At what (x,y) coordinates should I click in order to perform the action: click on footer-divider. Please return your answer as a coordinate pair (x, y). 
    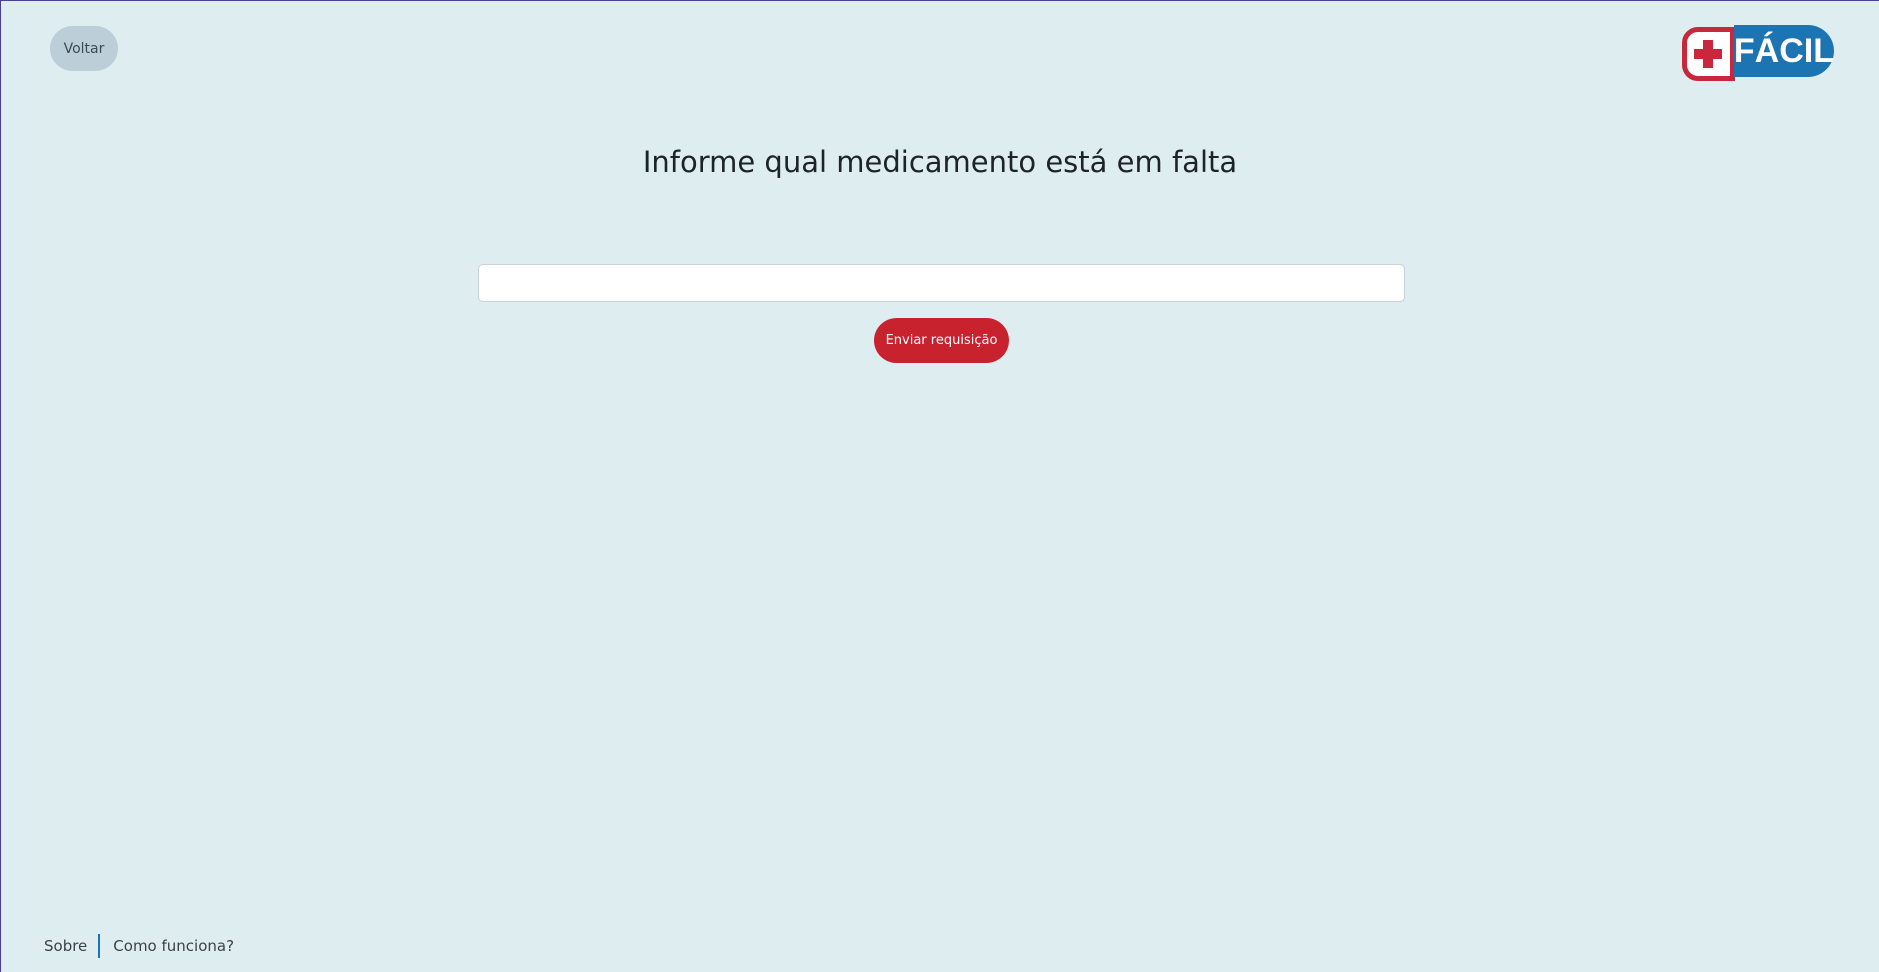
    Looking at the image, I should click on (99, 946).